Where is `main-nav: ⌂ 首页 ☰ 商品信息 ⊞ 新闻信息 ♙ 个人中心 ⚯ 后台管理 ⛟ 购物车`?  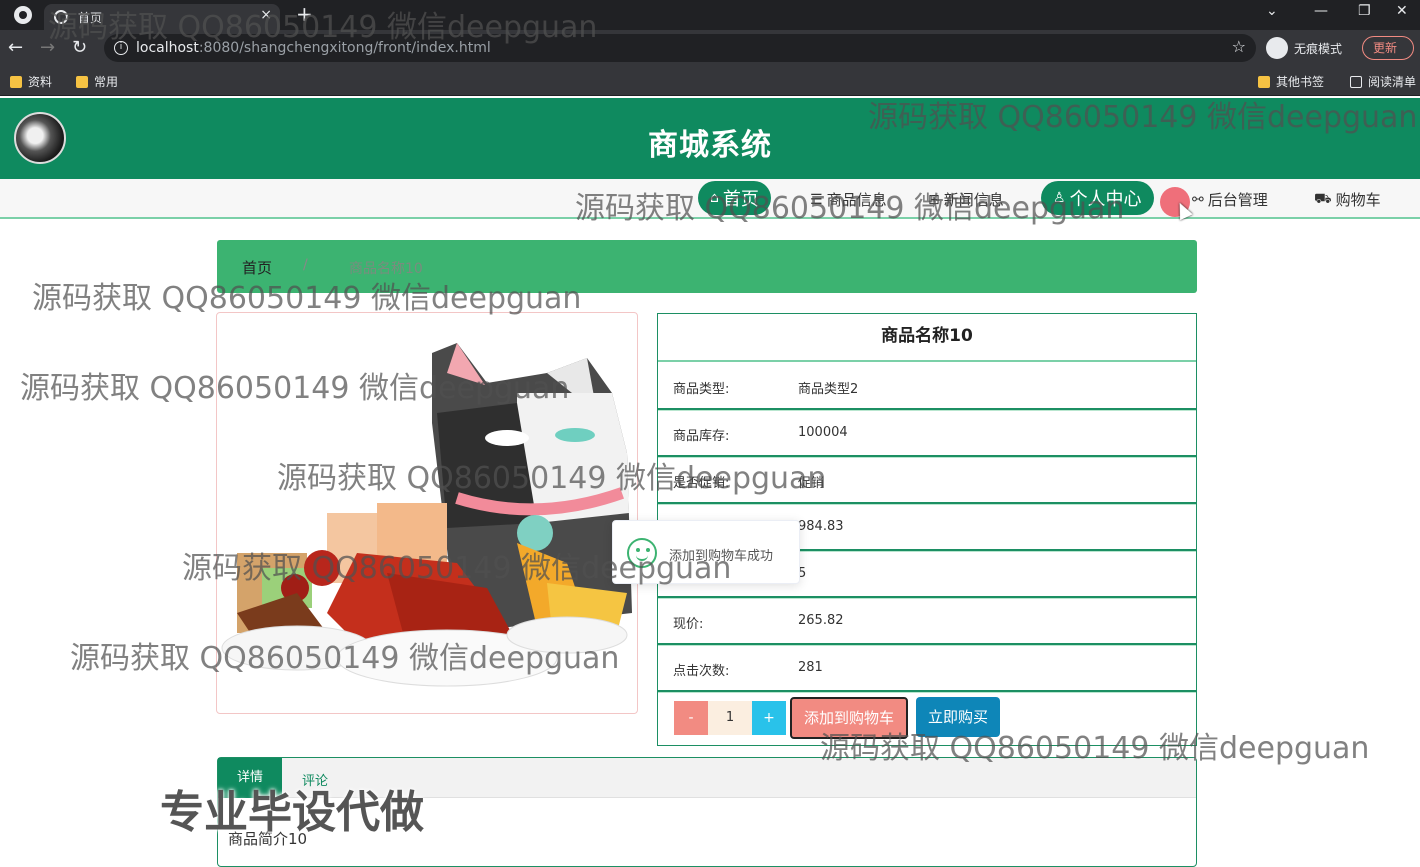
main-nav: ⌂ 首页 ☰ 商品信息 ⊞ 新闻信息 ♙ 个人中心 ⚯ 后台管理 ⛟ 购物车 is located at coordinates (710, 199).